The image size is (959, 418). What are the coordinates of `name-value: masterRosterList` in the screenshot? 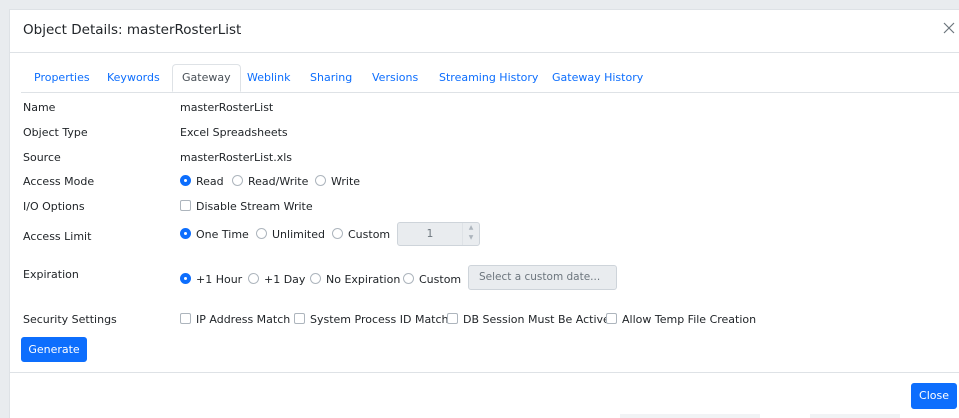 It's located at (227, 107).